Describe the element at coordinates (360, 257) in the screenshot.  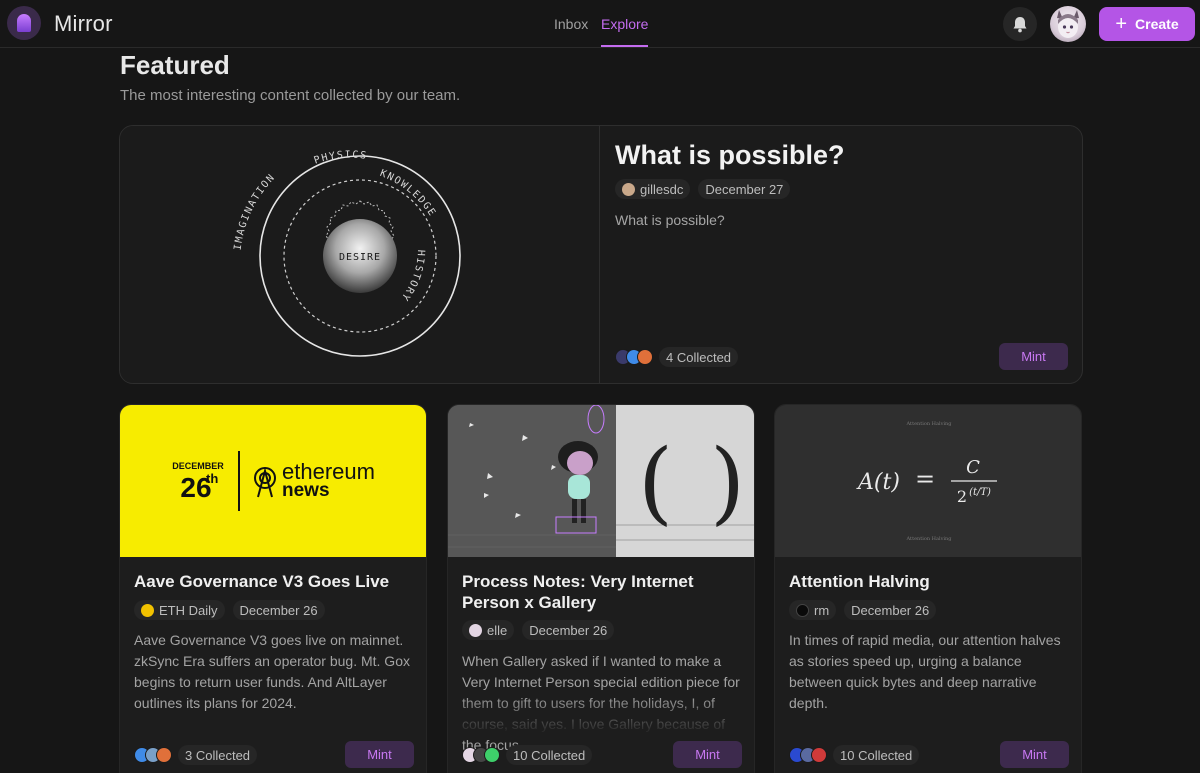
I see `image-word-desire: DESIRE` at that location.